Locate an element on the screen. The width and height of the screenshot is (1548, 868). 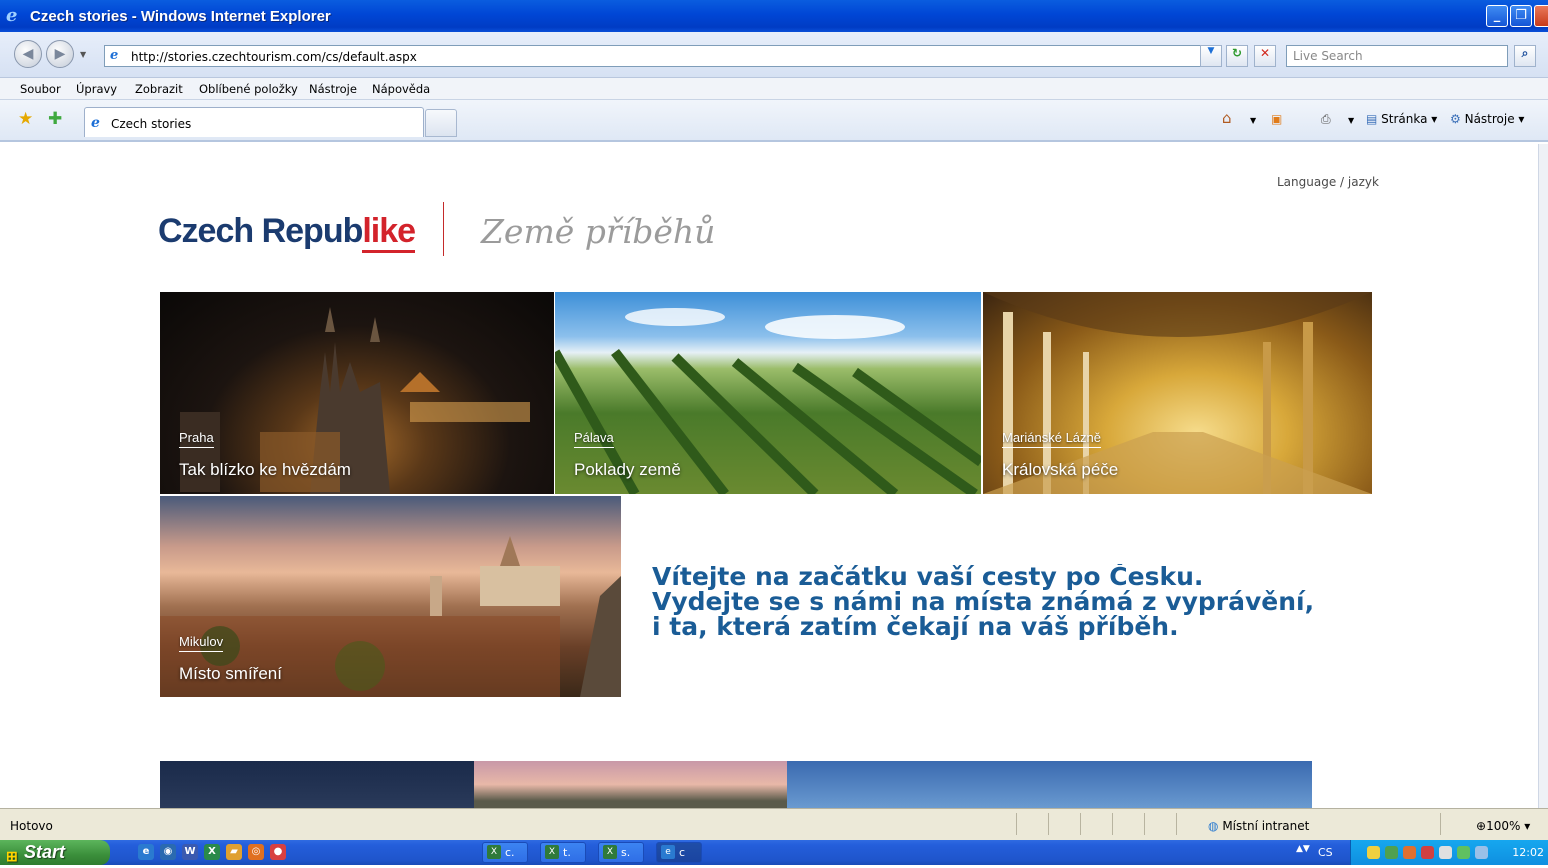
close-button is located at coordinates (1541, 16).